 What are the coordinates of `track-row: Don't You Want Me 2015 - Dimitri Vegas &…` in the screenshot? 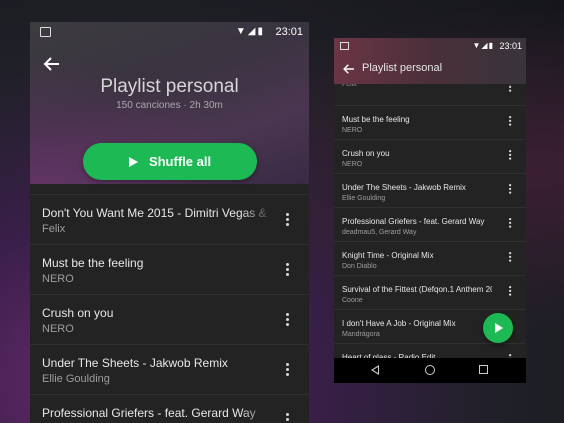 It's located at (169, 219).